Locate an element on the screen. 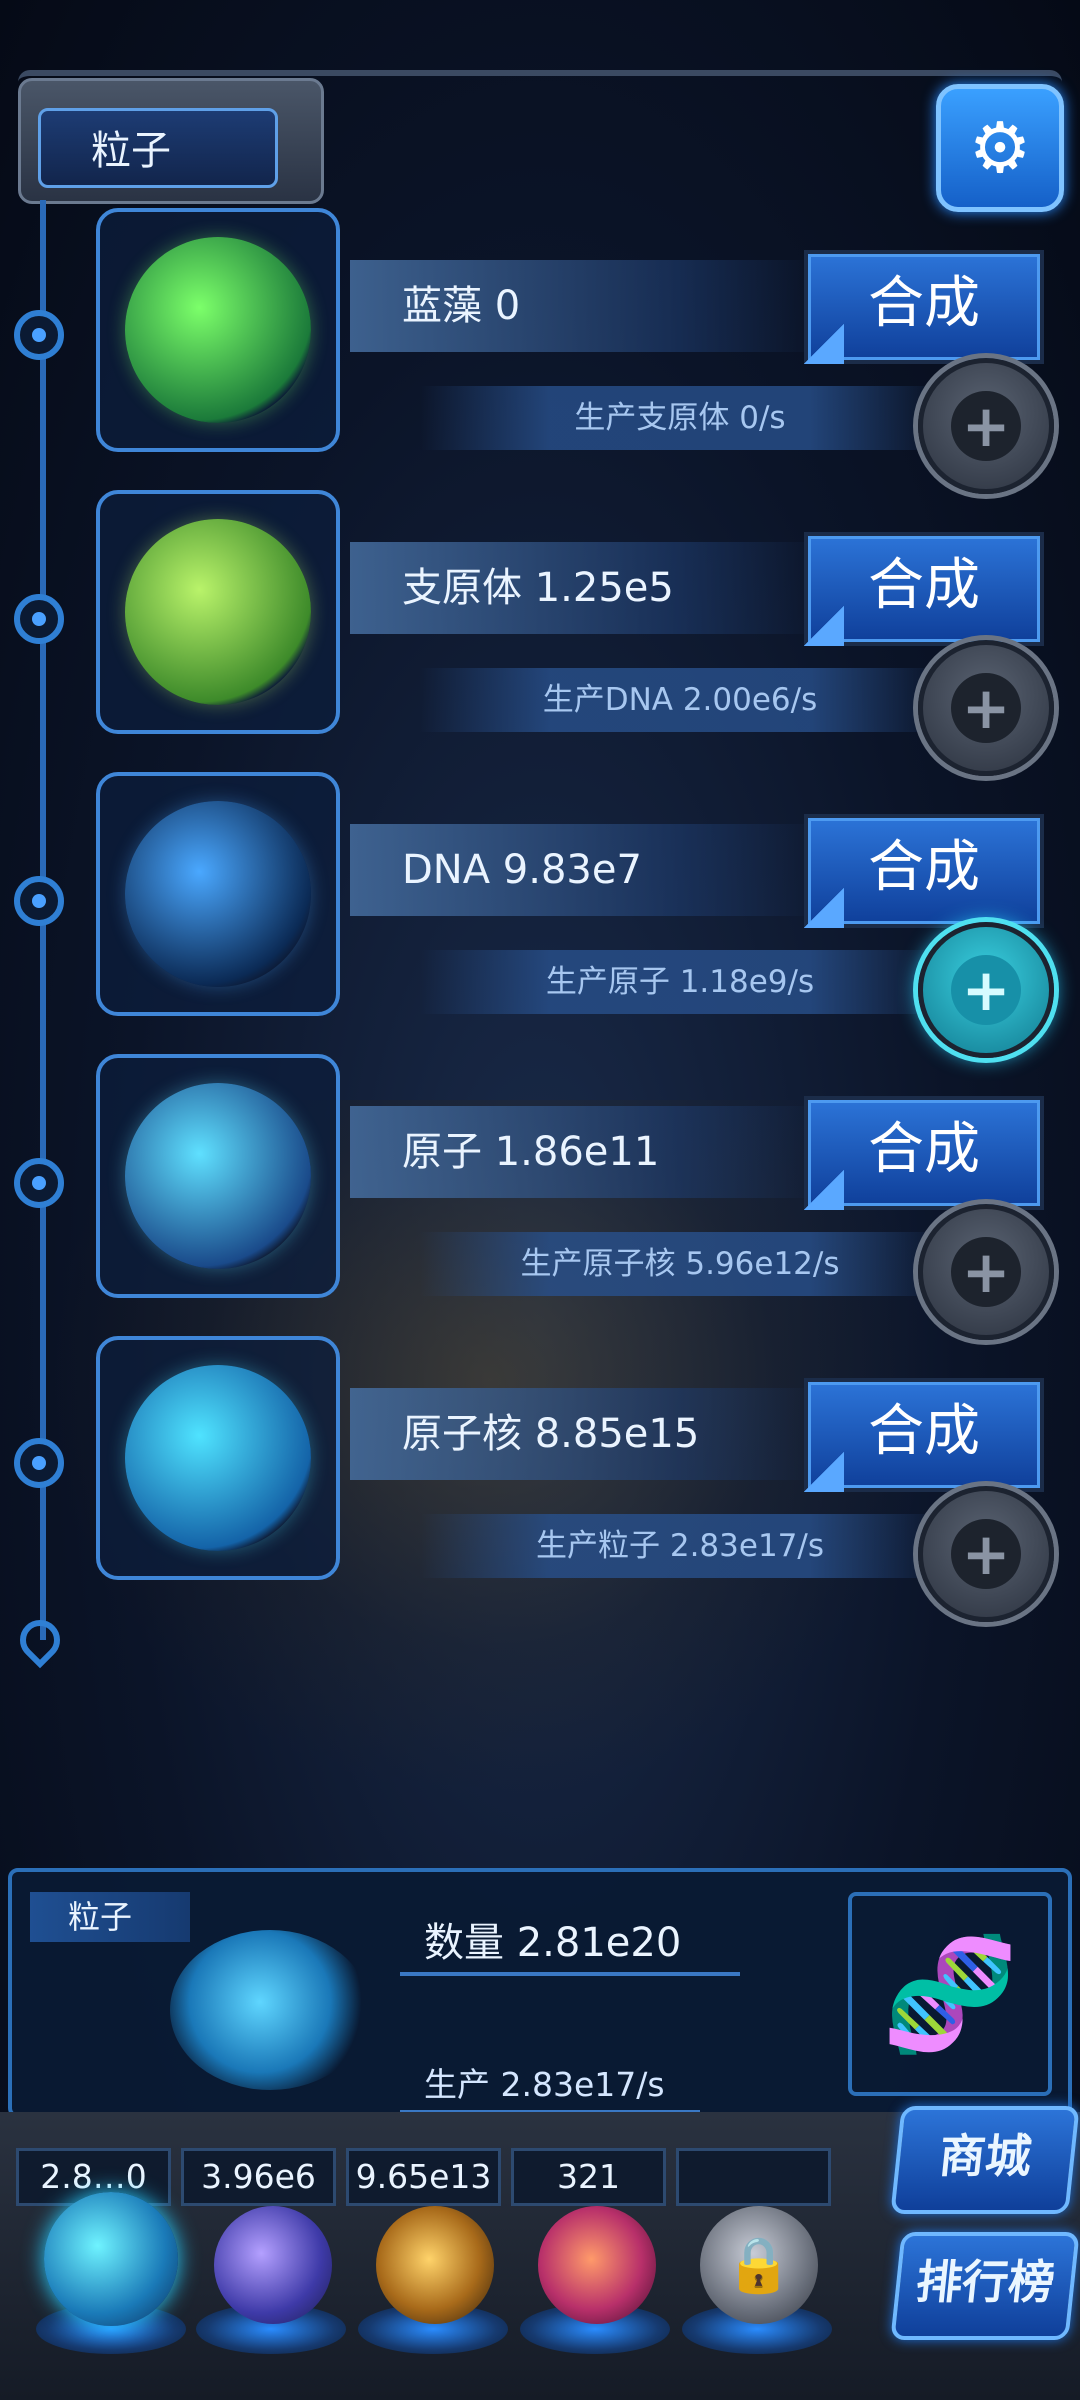 Image resolution: width=1080 pixels, height=2400 pixels. summary-tab: 粒子 is located at coordinates (110, 1917).